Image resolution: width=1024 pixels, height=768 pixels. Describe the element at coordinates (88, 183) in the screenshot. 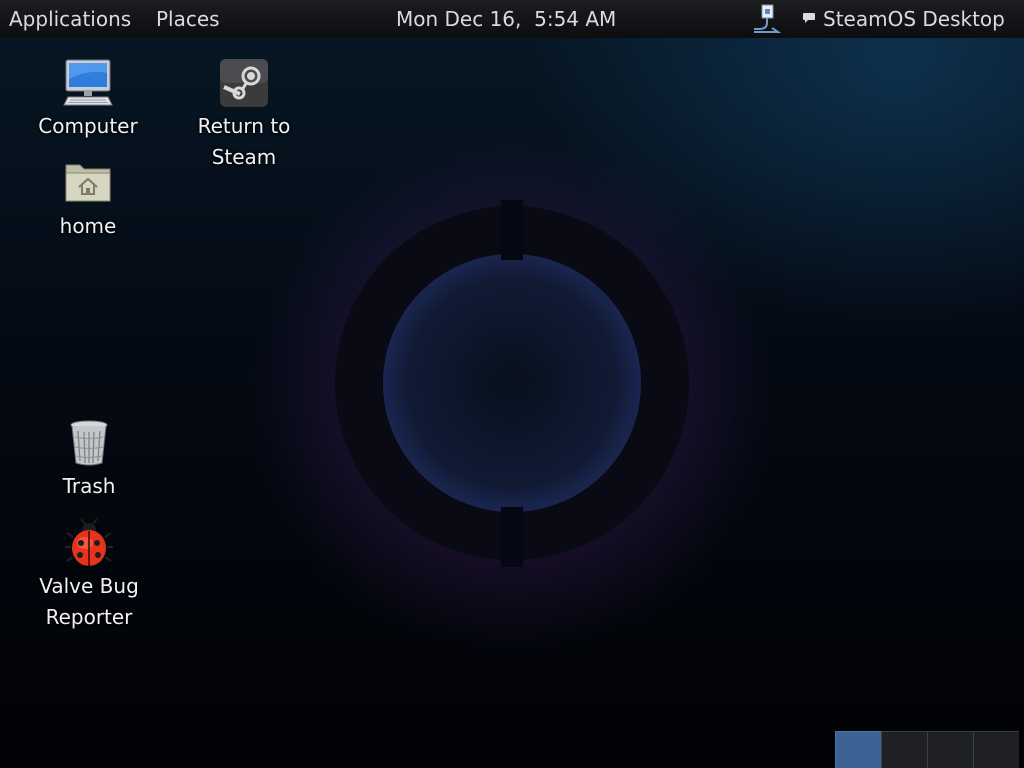

I see `home-folder-icon` at that location.